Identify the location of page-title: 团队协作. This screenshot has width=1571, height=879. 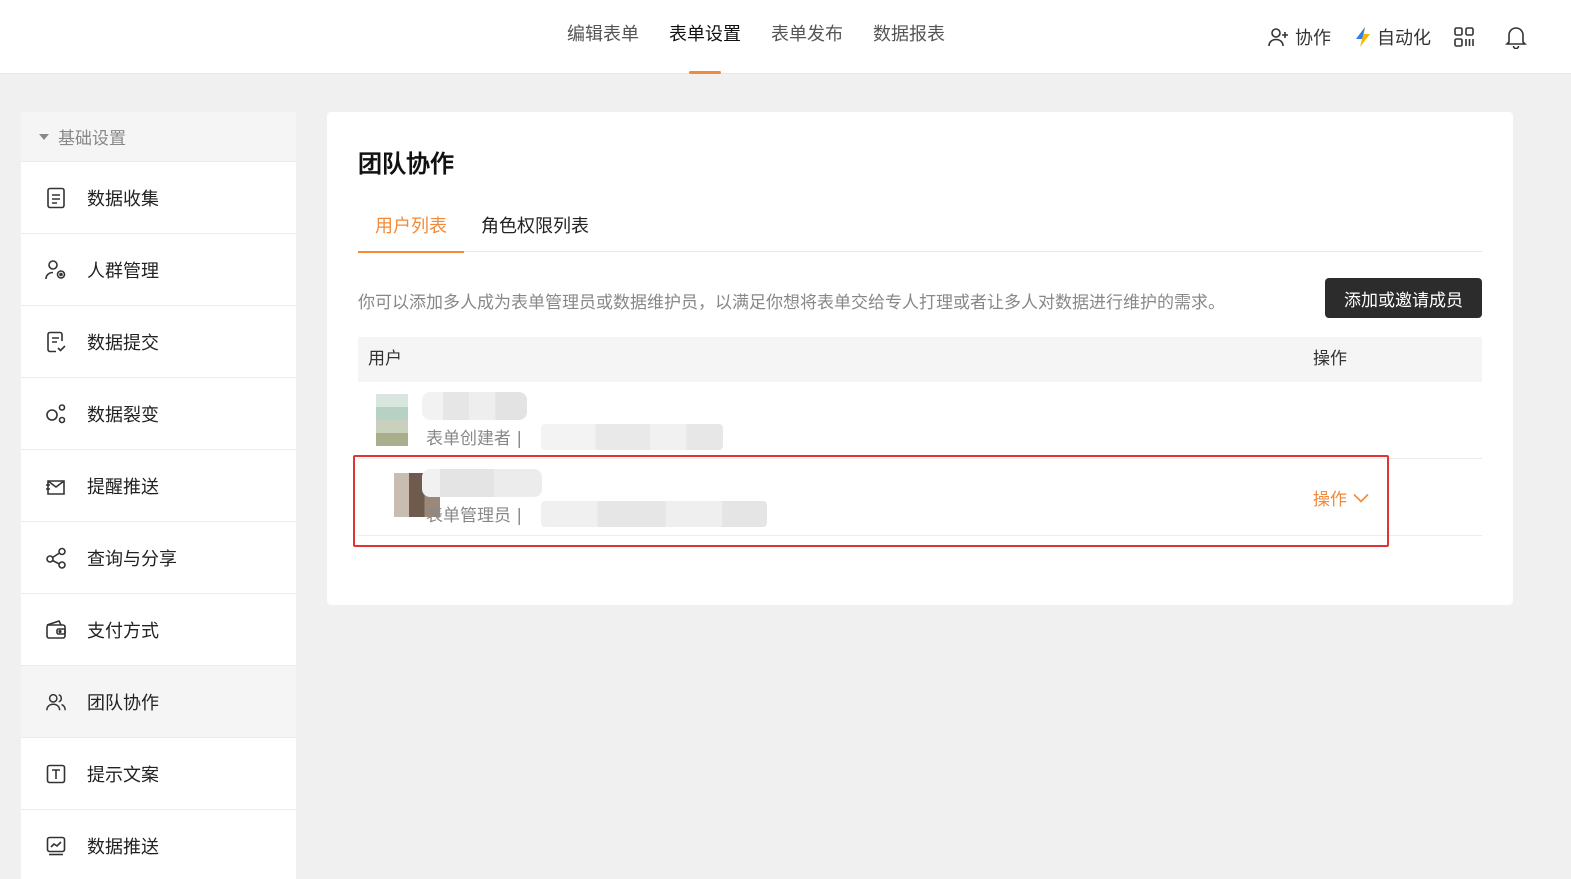
(406, 164).